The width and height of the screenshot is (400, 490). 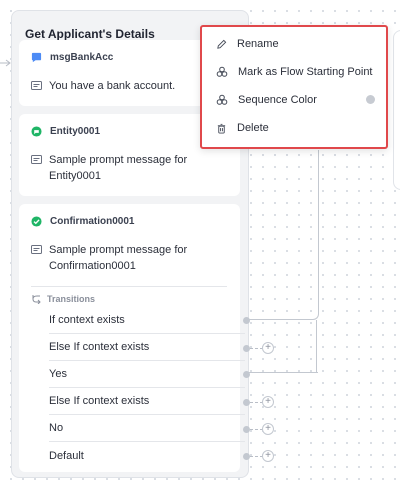 I want to click on transitions-label: Transitions, so click(x=71, y=299).